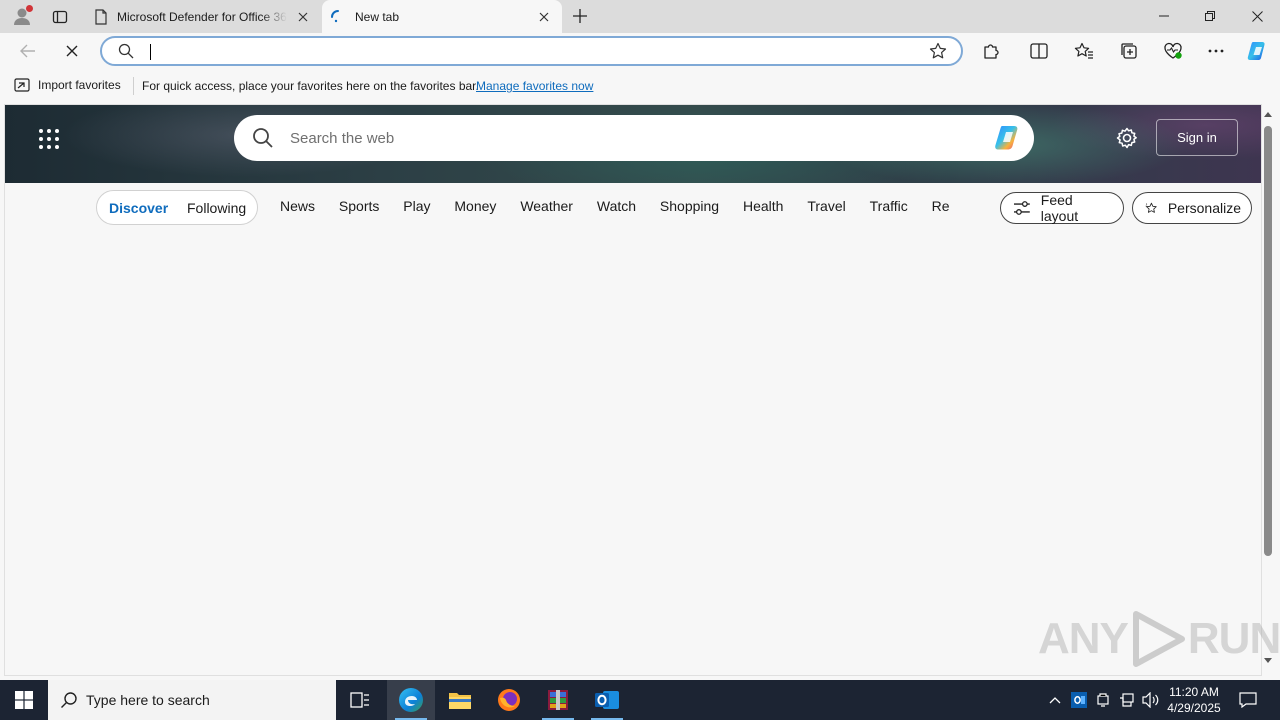 The height and width of the screenshot is (720, 1280). I want to click on restore-button, so click(1210, 16).